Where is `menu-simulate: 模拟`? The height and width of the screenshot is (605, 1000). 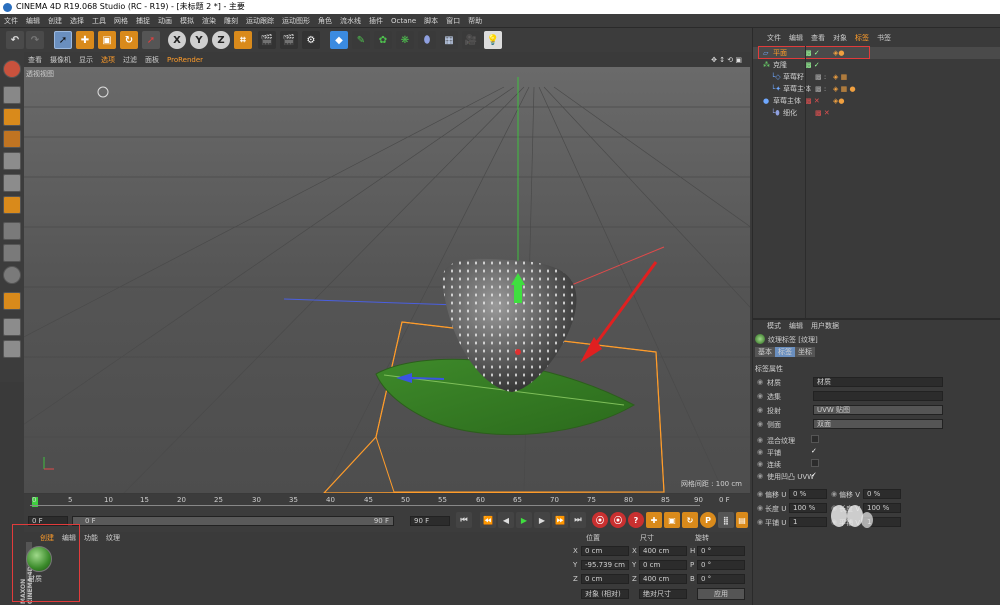
menu-simulate: 模拟 is located at coordinates (187, 21).